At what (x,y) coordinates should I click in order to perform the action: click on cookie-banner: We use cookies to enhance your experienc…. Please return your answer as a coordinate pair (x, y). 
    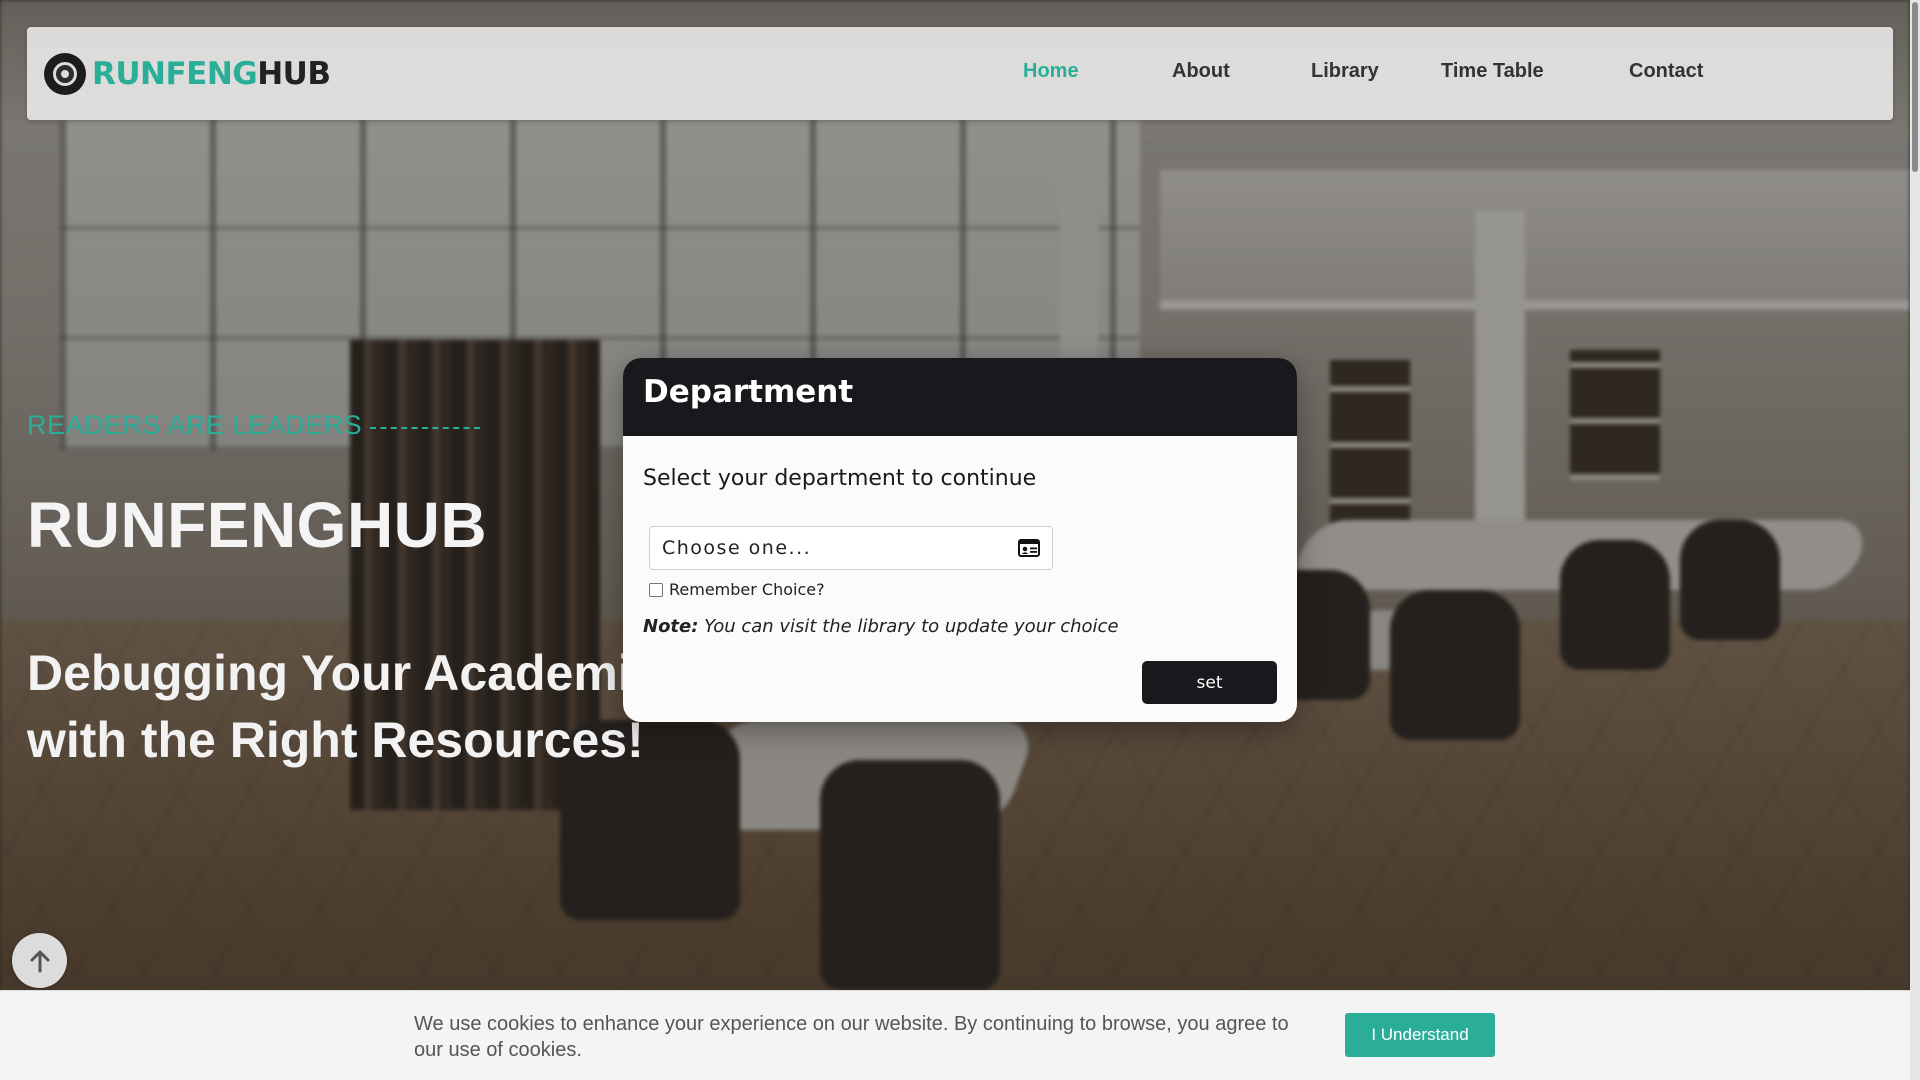
    Looking at the image, I should click on (955, 1035).